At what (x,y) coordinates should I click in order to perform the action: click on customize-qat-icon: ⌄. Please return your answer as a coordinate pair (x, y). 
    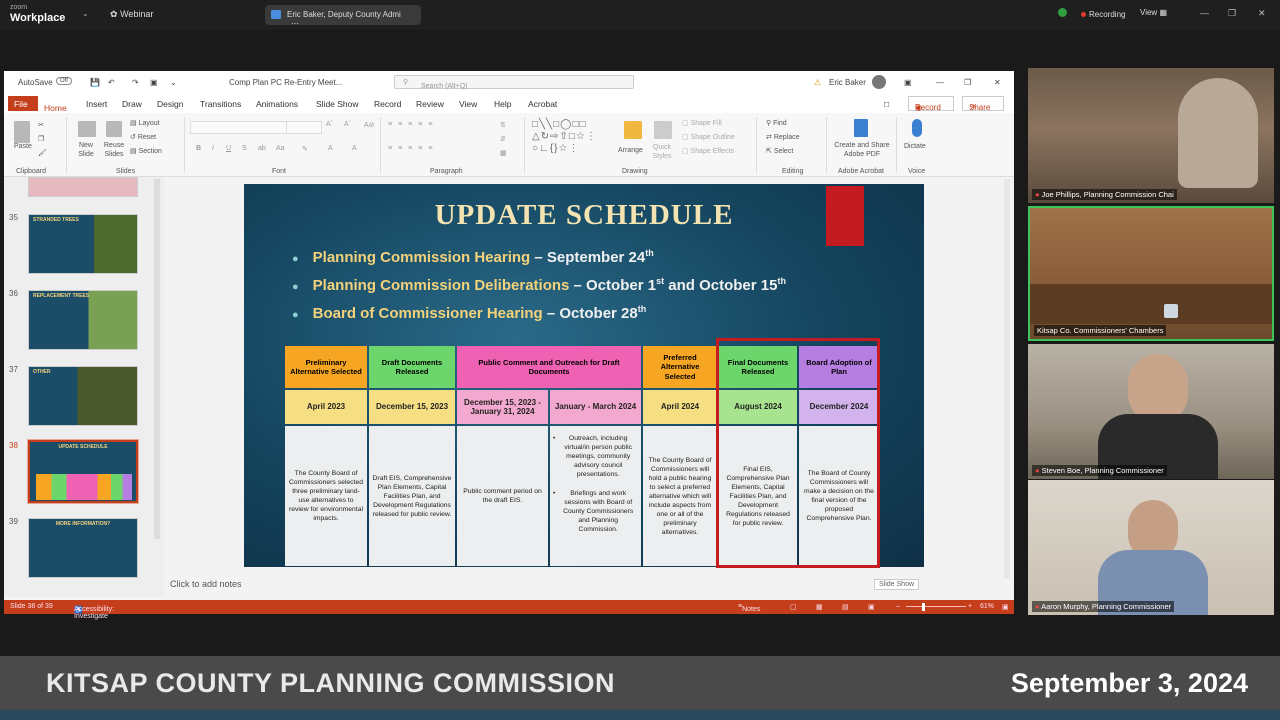
    Looking at the image, I should click on (173, 82).